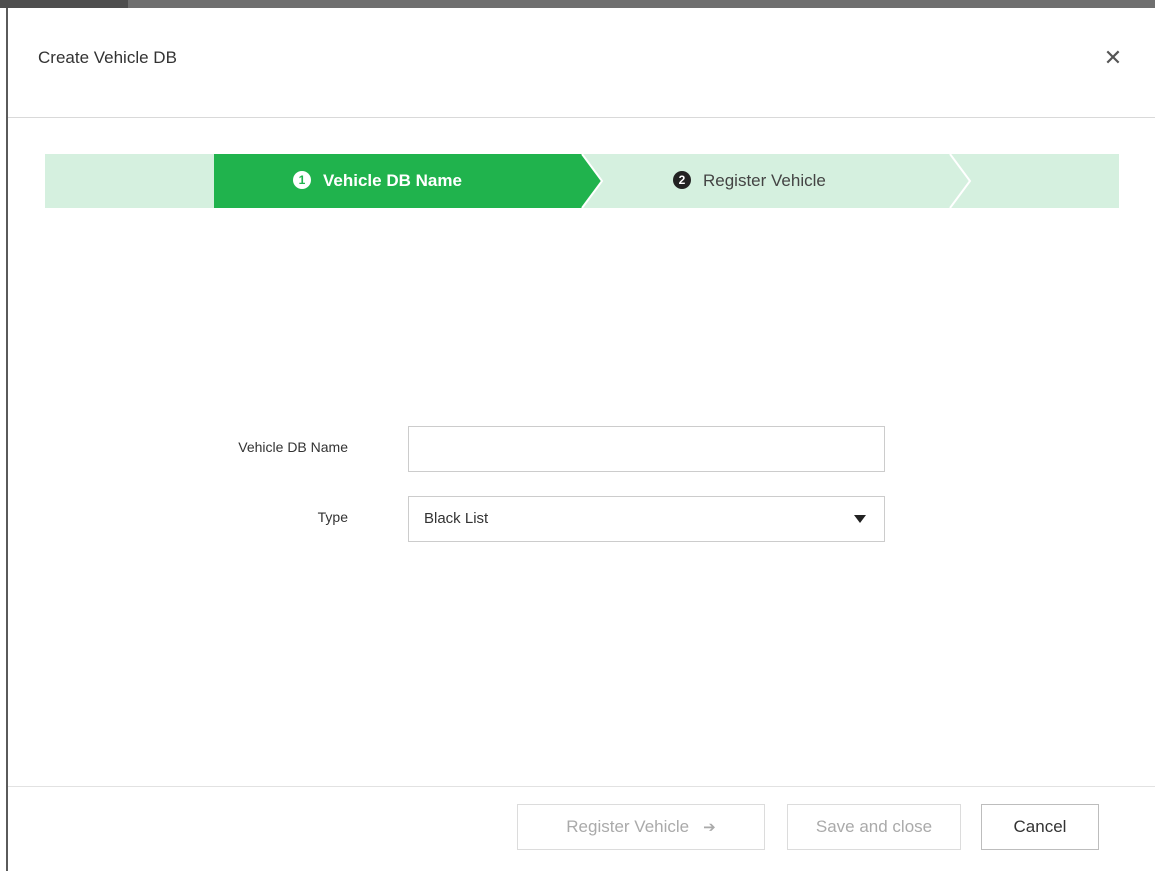  Describe the element at coordinates (646, 449) in the screenshot. I see `vehicle-db-name-input` at that location.